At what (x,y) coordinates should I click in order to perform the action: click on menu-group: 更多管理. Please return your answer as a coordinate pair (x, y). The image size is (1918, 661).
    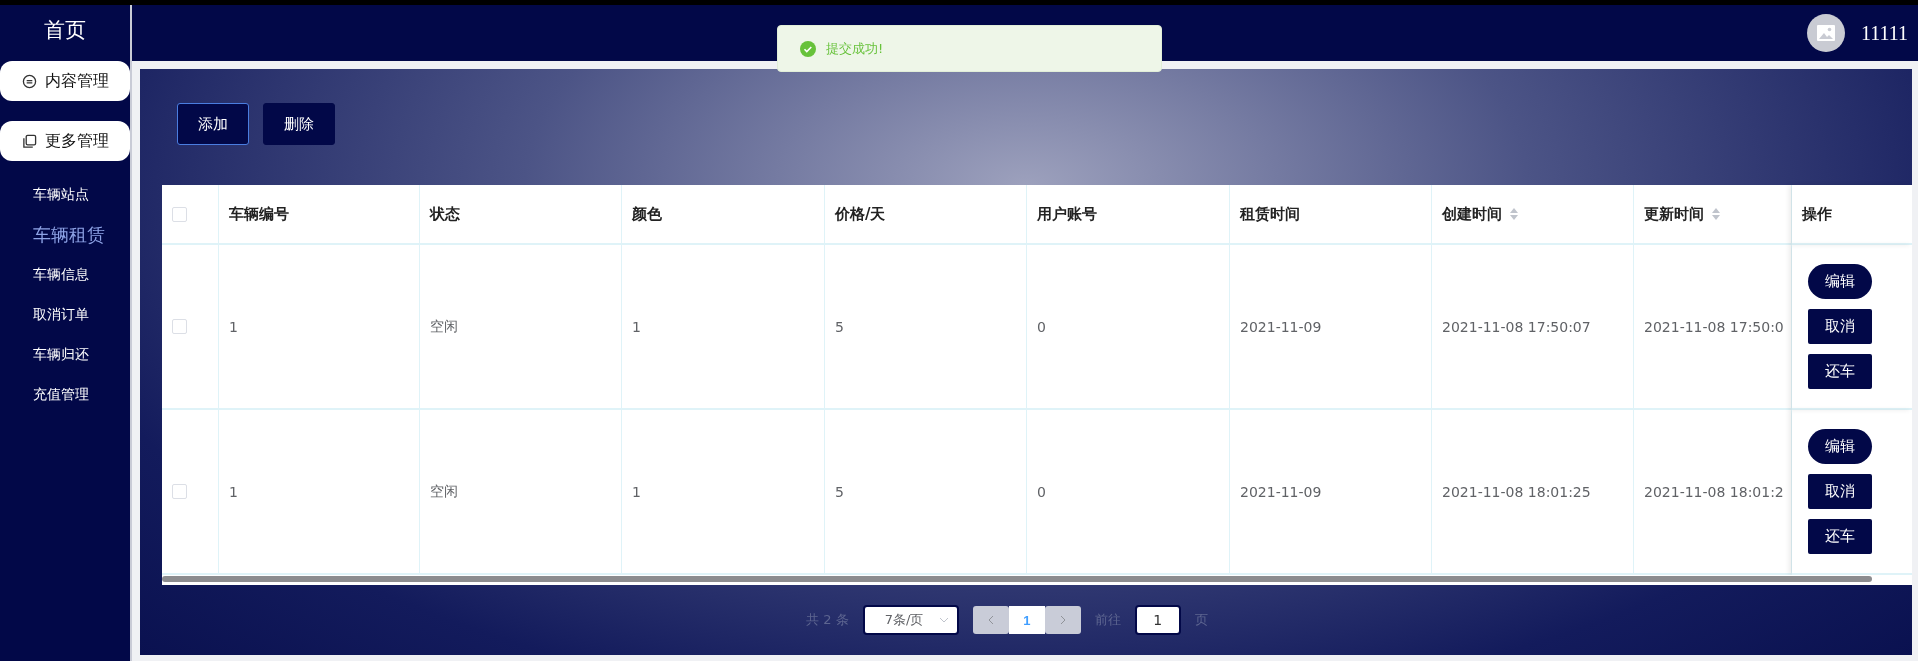
    Looking at the image, I should click on (65, 141).